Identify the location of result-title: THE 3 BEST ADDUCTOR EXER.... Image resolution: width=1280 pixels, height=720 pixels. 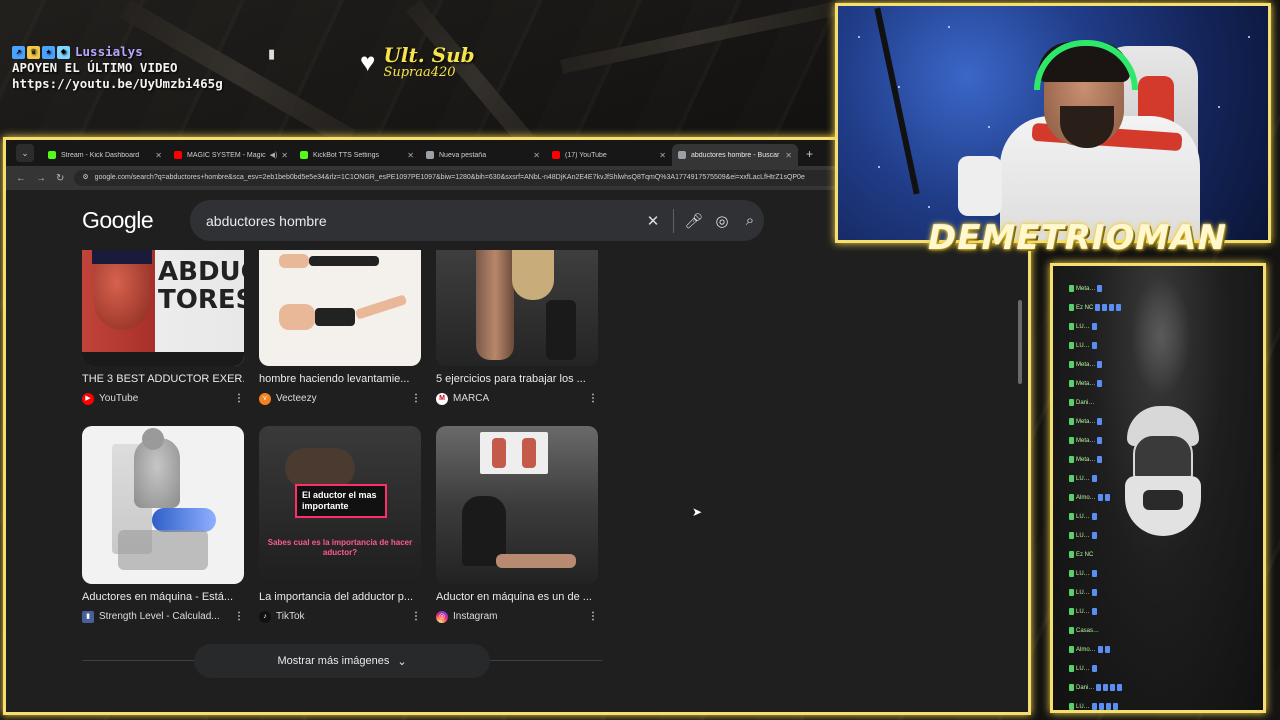
(163, 380).